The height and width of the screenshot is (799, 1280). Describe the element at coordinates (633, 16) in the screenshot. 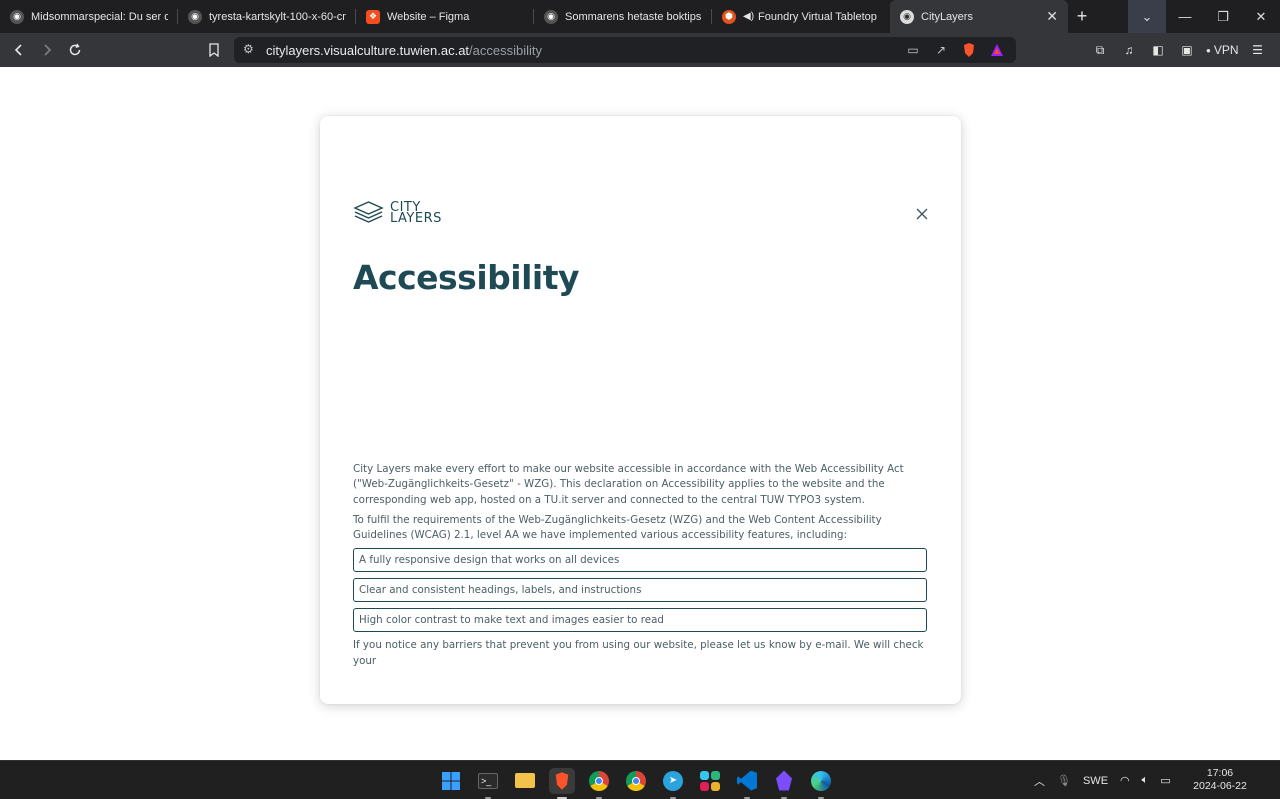

I see `tab-label: Sommarens hetaste boktips från` at that location.